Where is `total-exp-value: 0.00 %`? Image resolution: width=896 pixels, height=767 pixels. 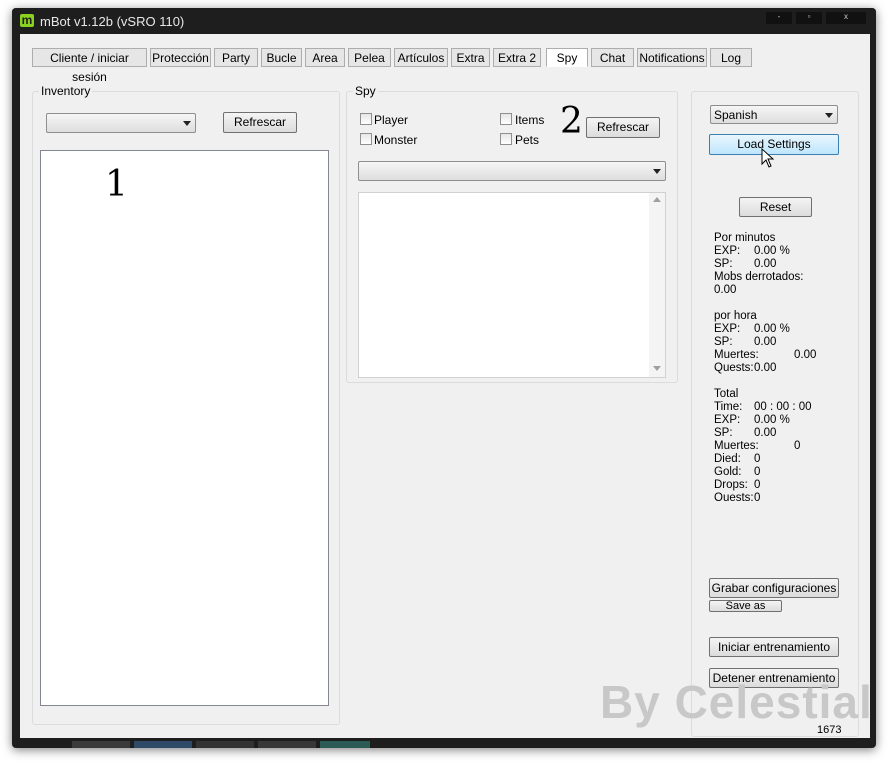 total-exp-value: 0.00 % is located at coordinates (772, 420).